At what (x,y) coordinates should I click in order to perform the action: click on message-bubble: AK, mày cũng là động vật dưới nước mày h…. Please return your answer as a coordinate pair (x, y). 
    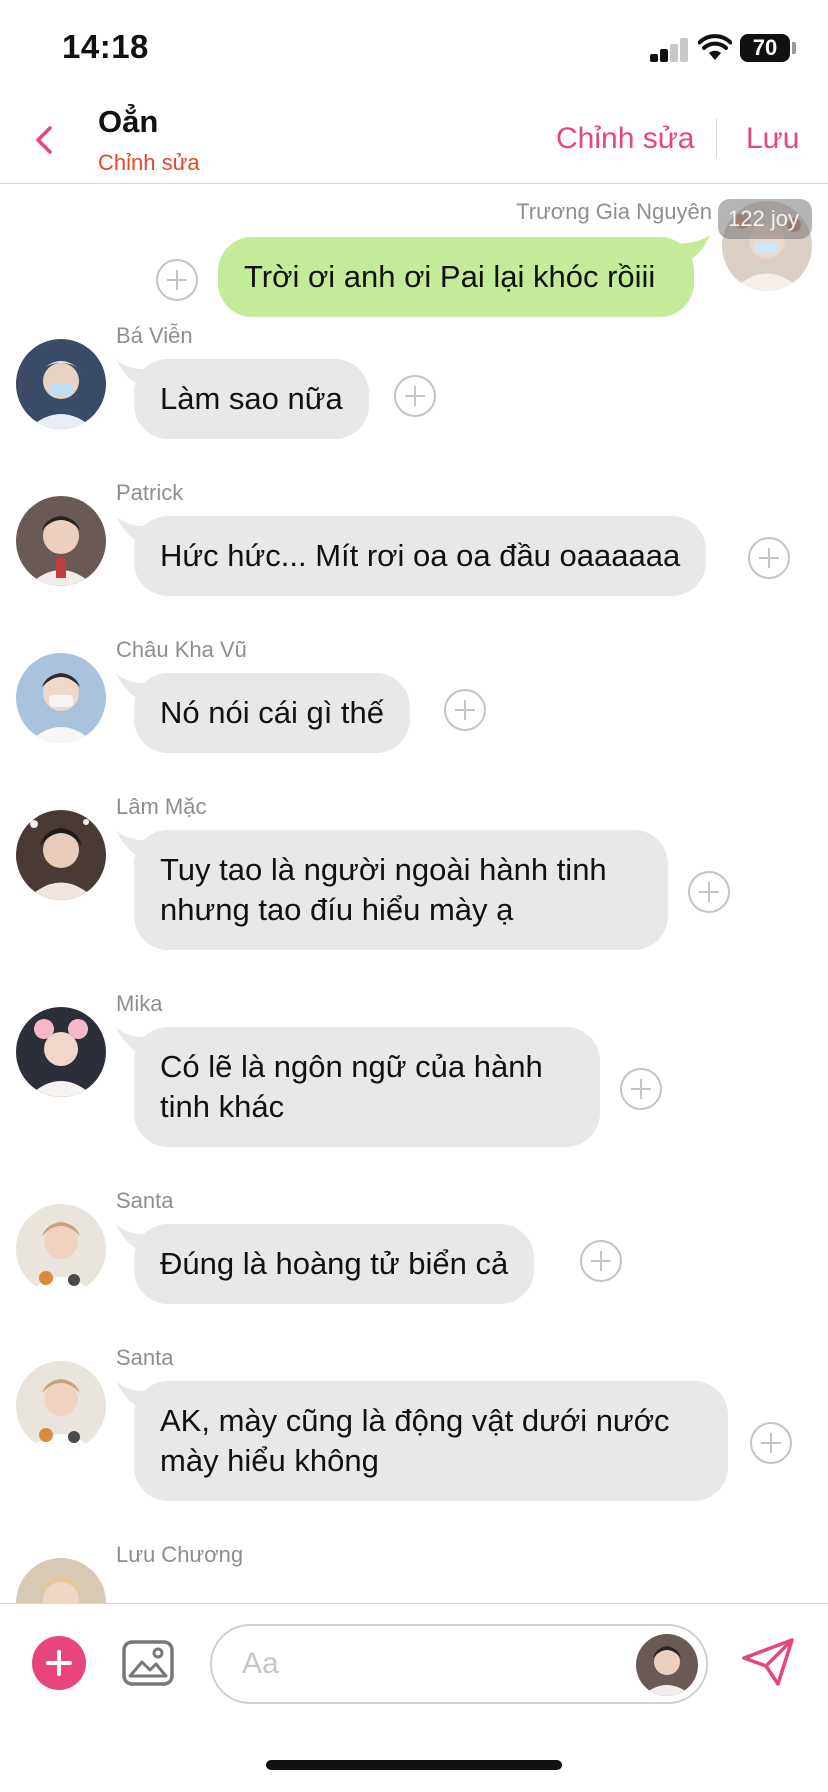
    Looking at the image, I should click on (431, 1441).